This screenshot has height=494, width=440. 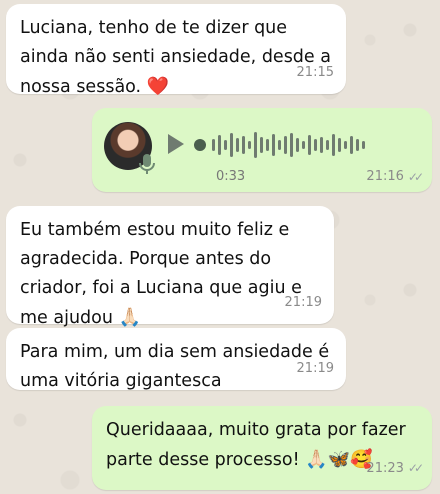 I want to click on outgoing-voice-message: 0:33 21:16 ✓✓, so click(x=262, y=150).